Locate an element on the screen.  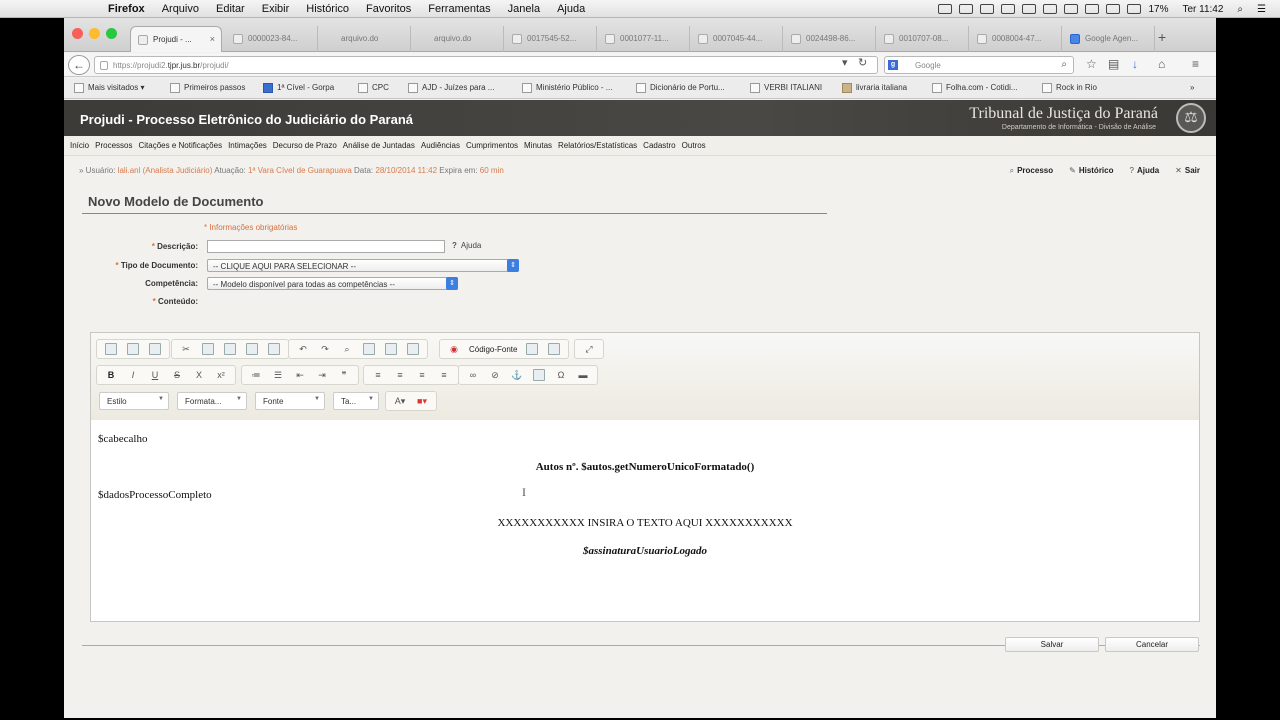
spellcheck-icon is located at coordinates (413, 349).